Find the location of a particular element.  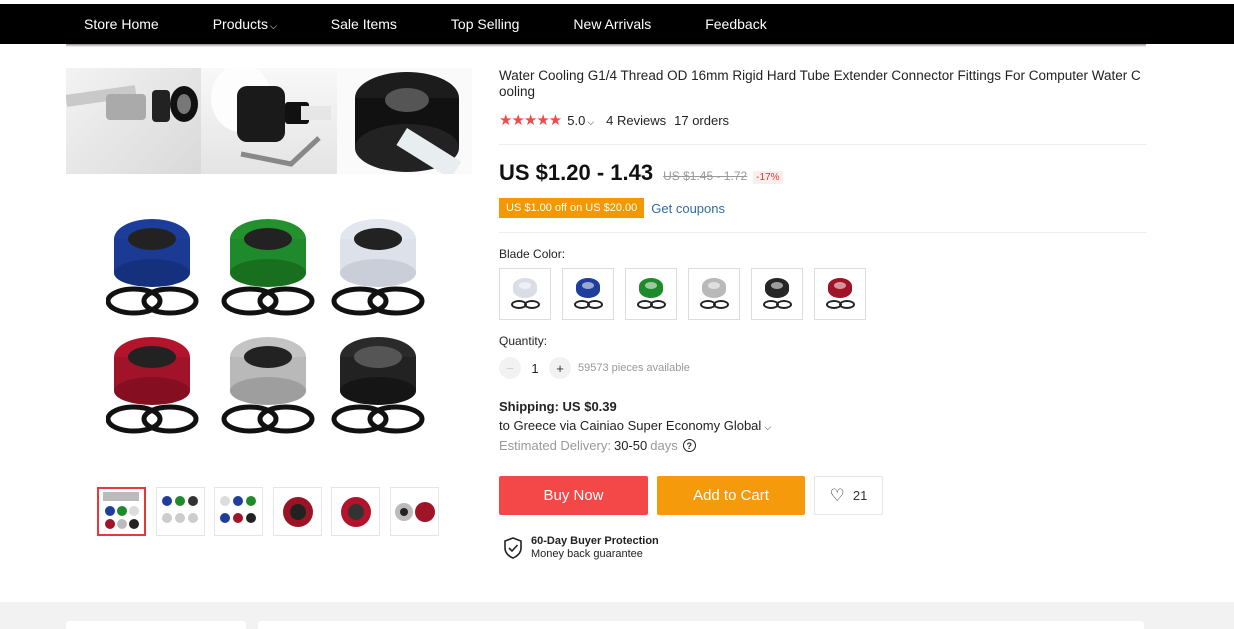

quantity-decrease-button: − is located at coordinates (510, 368).